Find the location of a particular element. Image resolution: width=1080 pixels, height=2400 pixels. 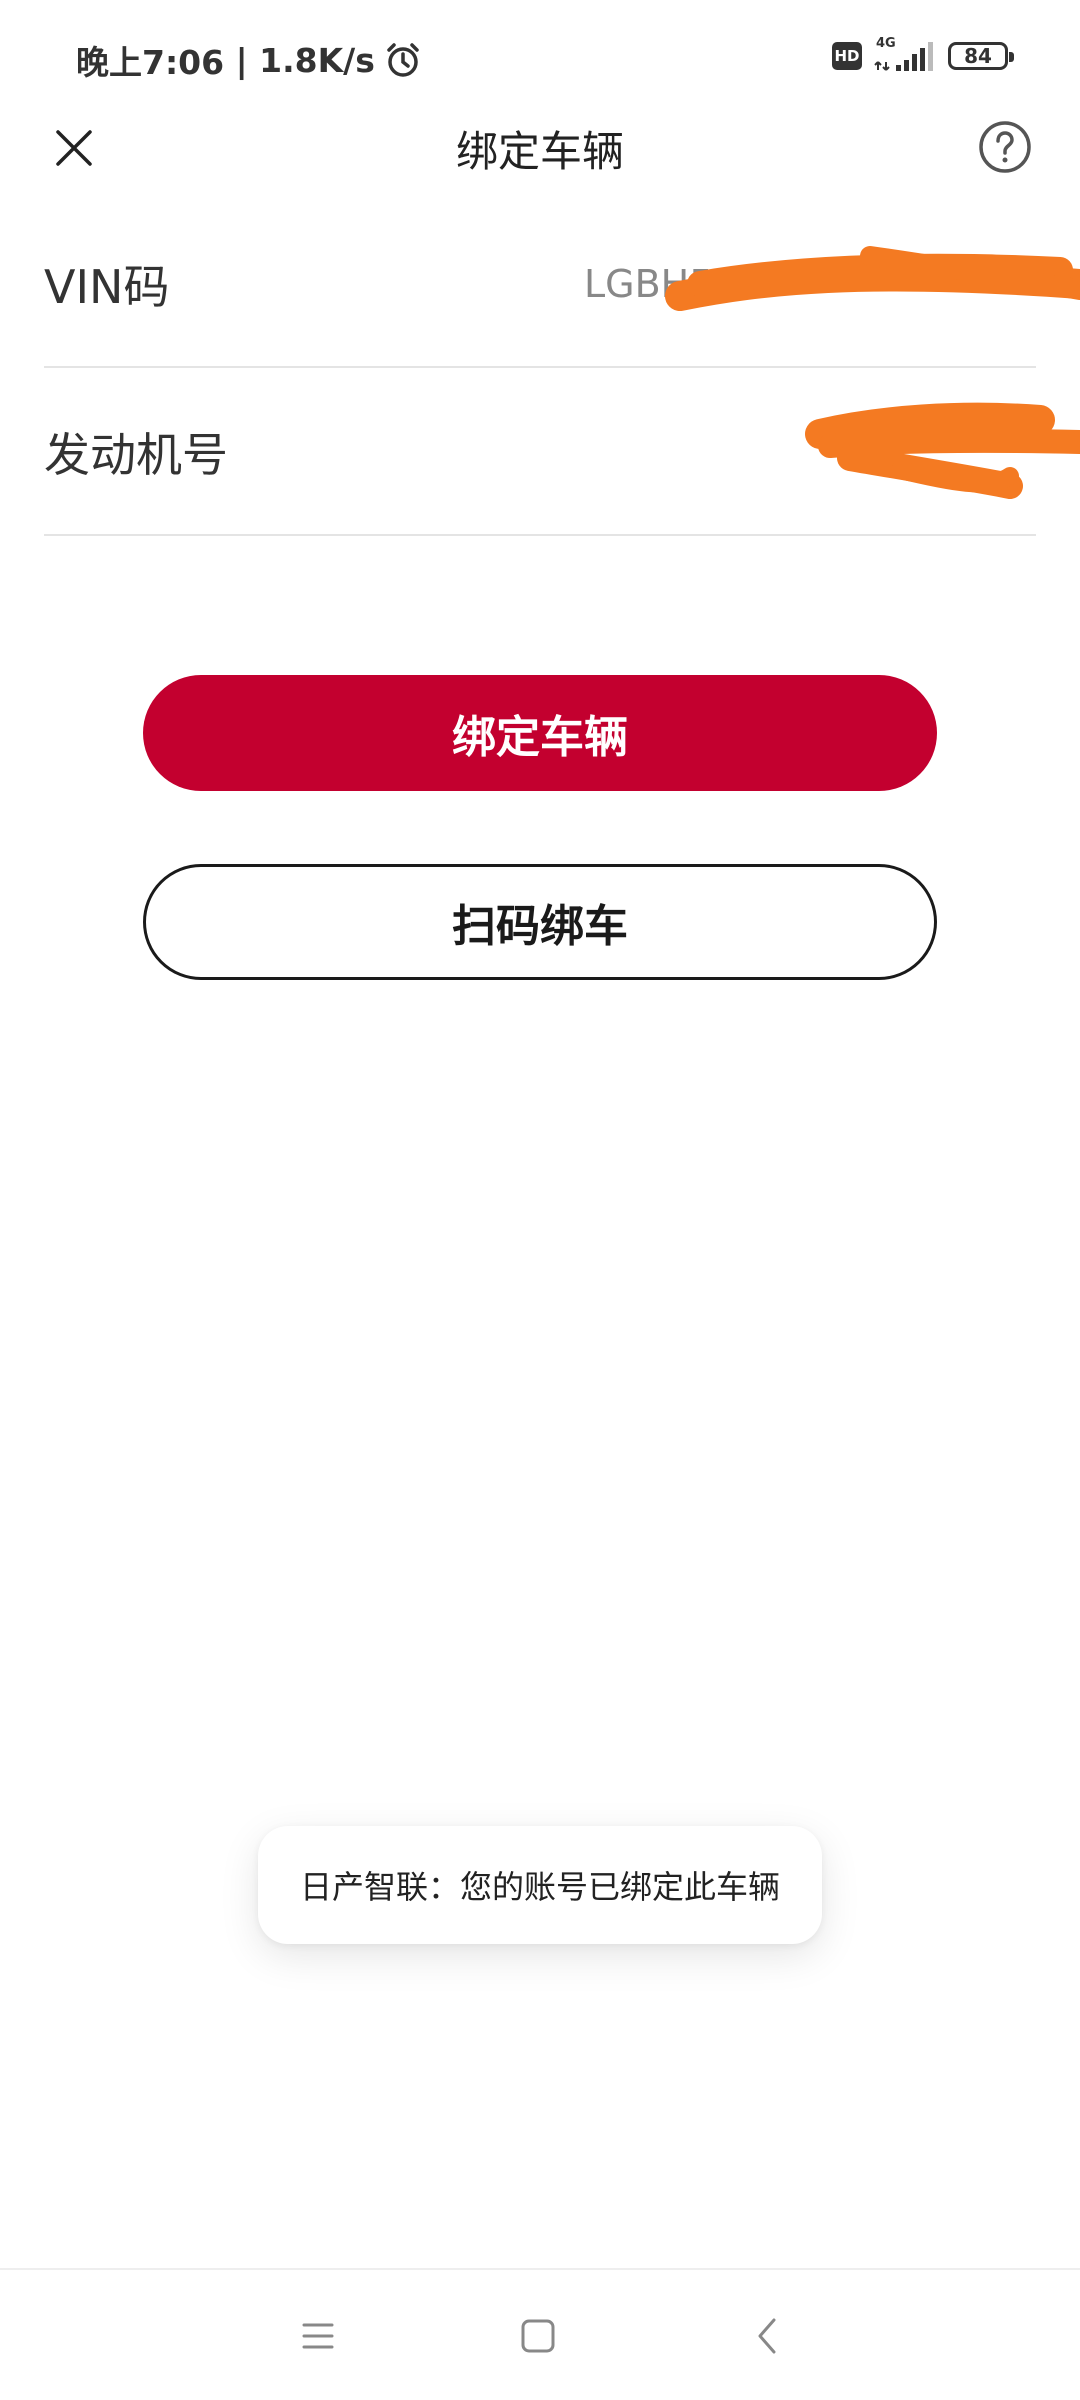

toast-message: 日产智联：您的账号已绑定此车辆 is located at coordinates (540, 1885).